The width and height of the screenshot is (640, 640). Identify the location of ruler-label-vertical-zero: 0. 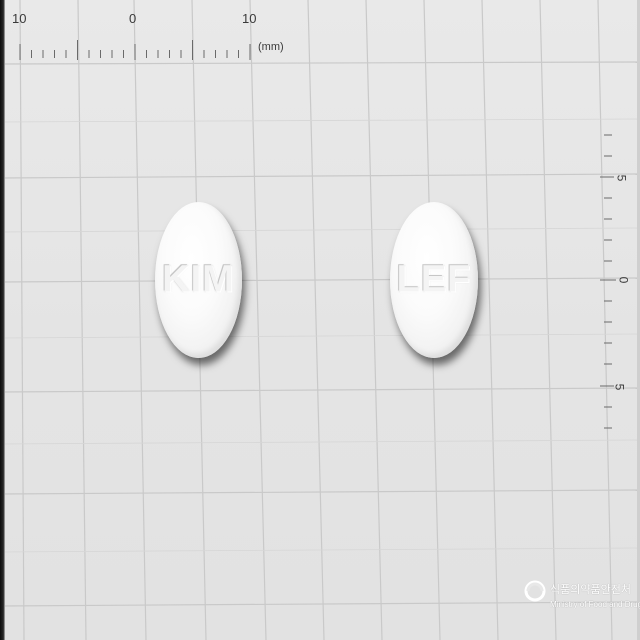
(623, 280).